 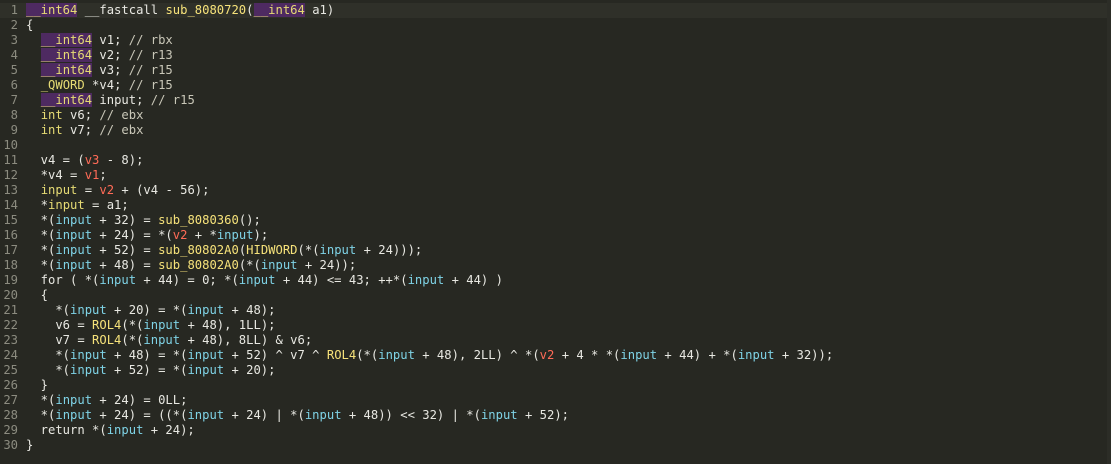 What do you see at coordinates (1109, 232) in the screenshot?
I see `vertical-scrollbar` at bounding box center [1109, 232].